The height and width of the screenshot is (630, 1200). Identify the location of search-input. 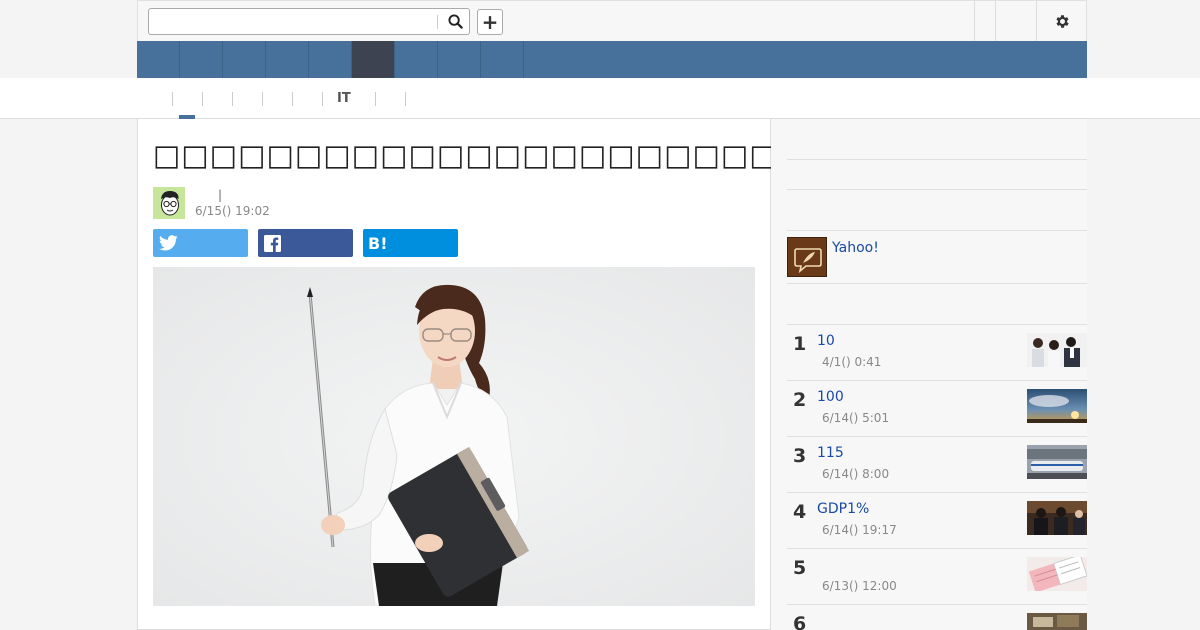
(294, 21).